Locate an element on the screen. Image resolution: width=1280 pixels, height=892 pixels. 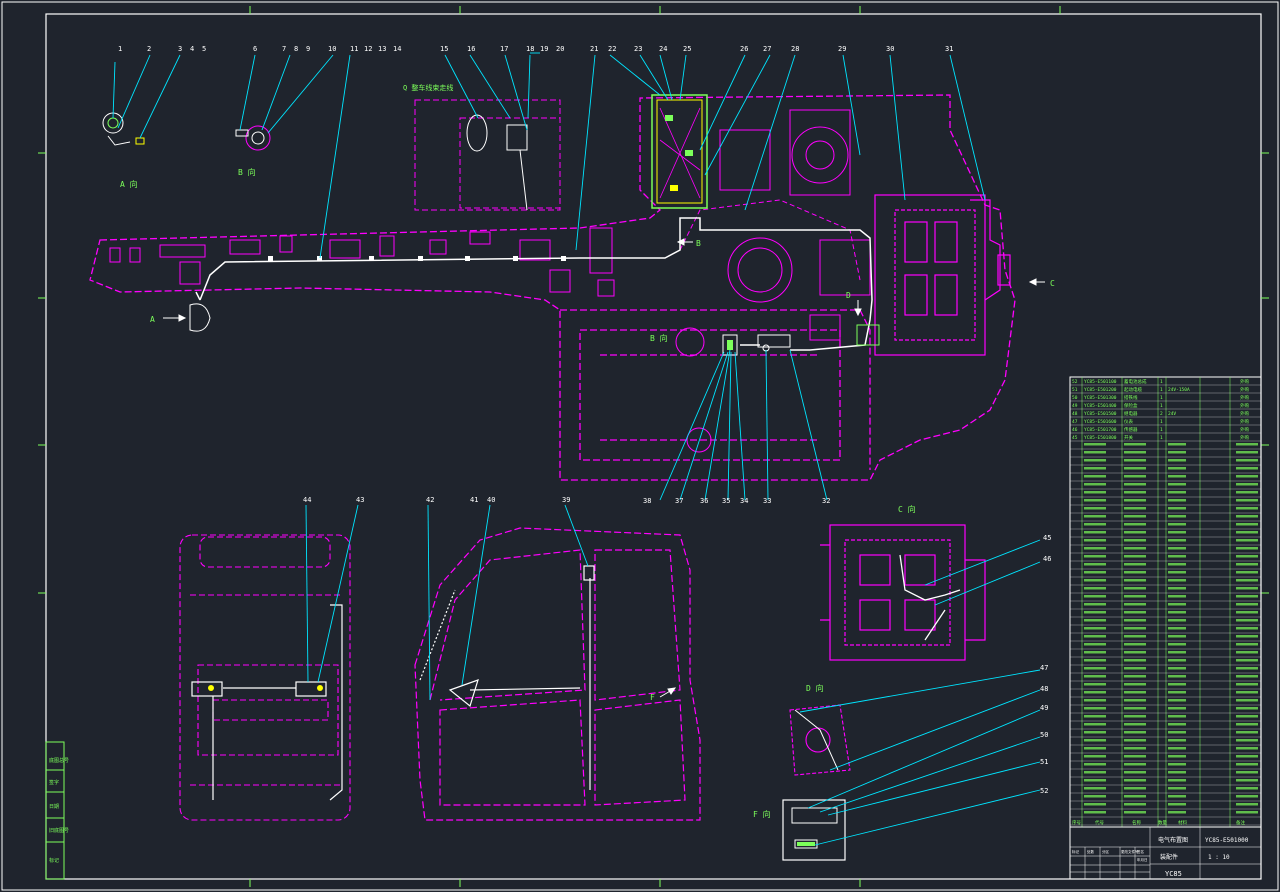
bom-header-qty: 数量 is located at coordinates (1162, 822).